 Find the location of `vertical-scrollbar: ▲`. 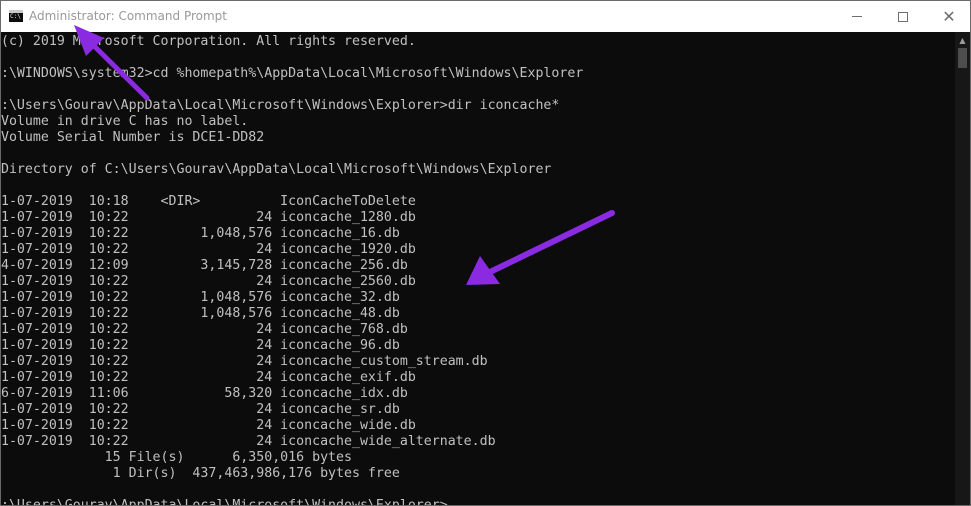

vertical-scrollbar: ▲ is located at coordinates (962, 268).